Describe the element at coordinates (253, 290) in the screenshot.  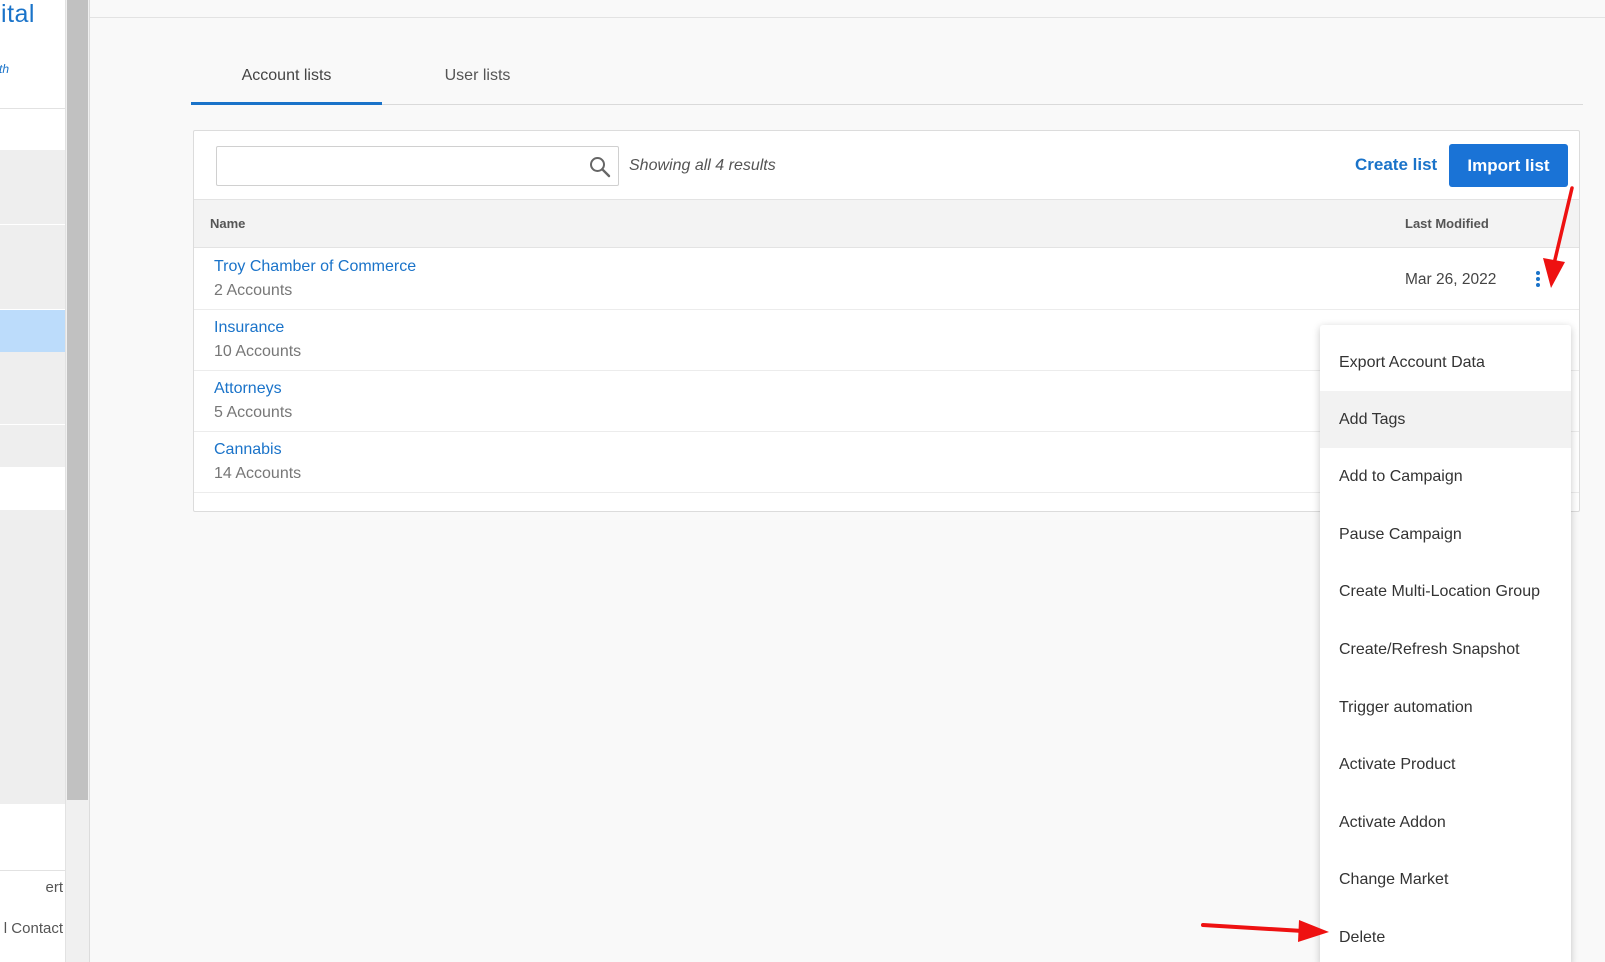
I see `list-account-count: 2 Accounts` at that location.